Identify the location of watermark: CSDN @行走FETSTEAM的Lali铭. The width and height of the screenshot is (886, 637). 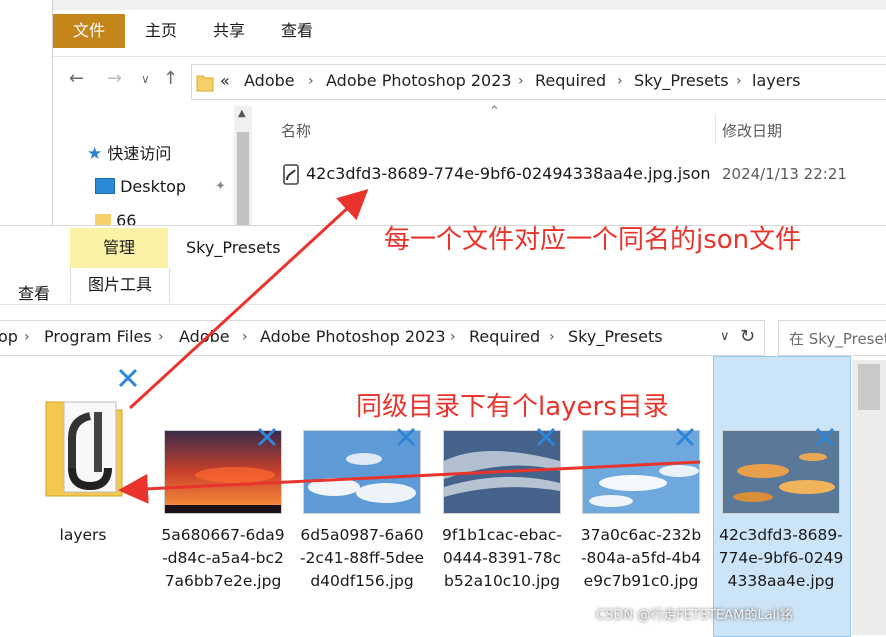
(694, 615).